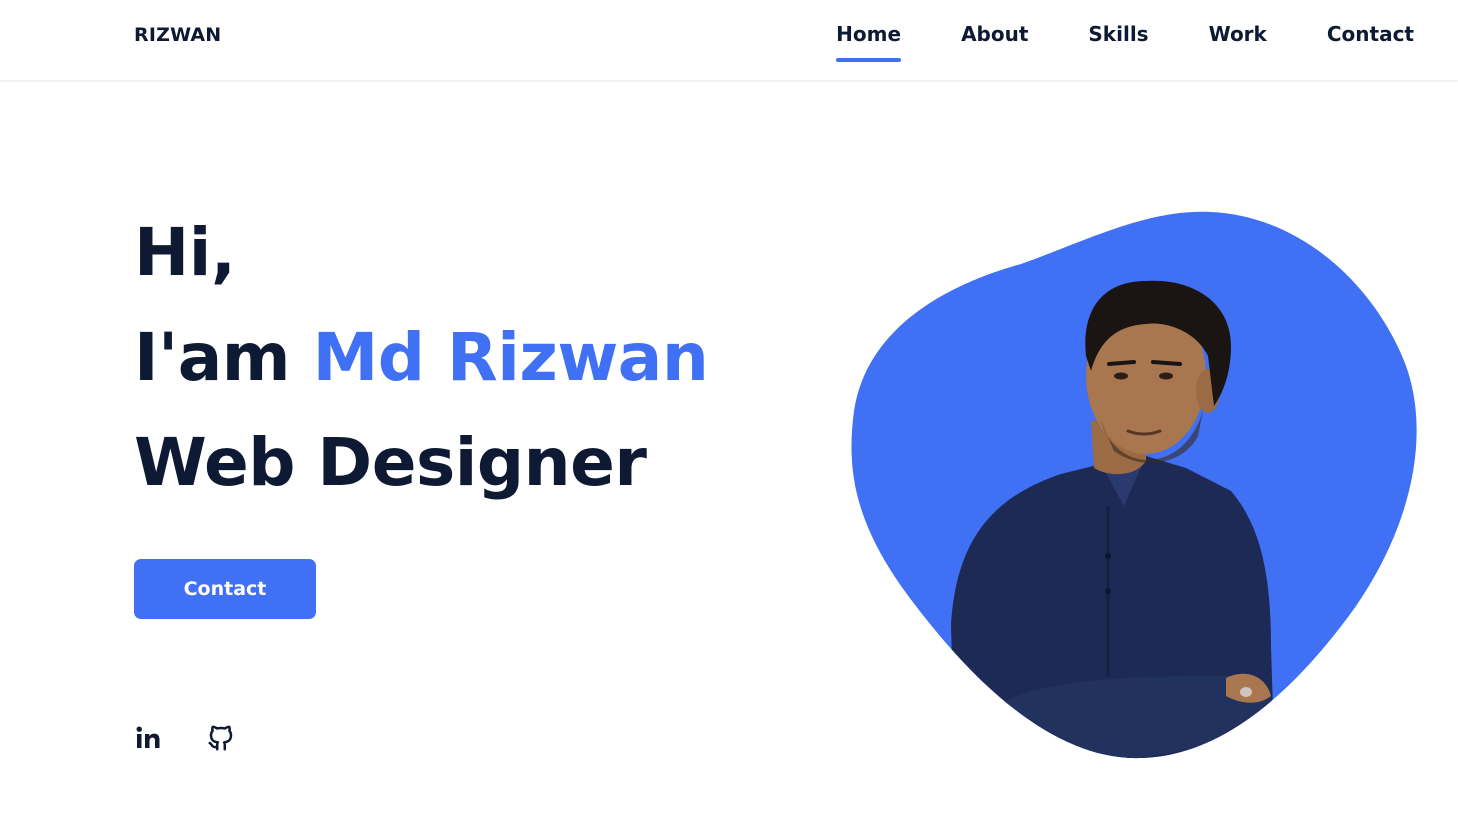  Describe the element at coordinates (185, 738) in the screenshot. I see `social-links` at that location.